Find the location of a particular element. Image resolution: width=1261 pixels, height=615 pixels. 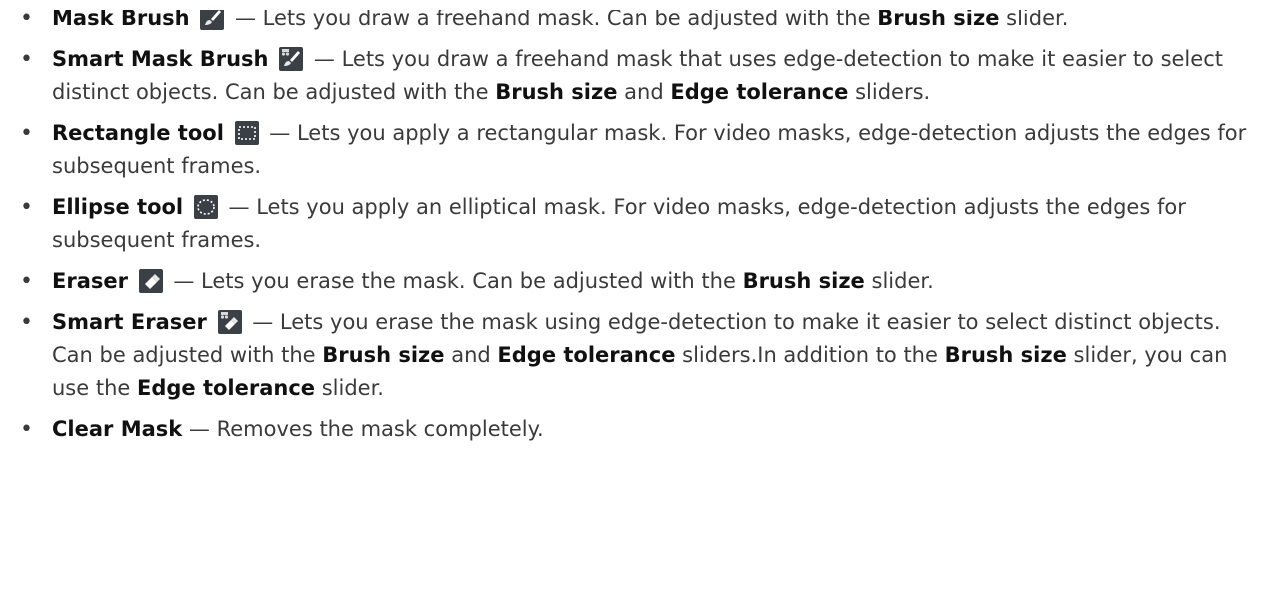

description: sliders.In addition to the is located at coordinates (810, 355).